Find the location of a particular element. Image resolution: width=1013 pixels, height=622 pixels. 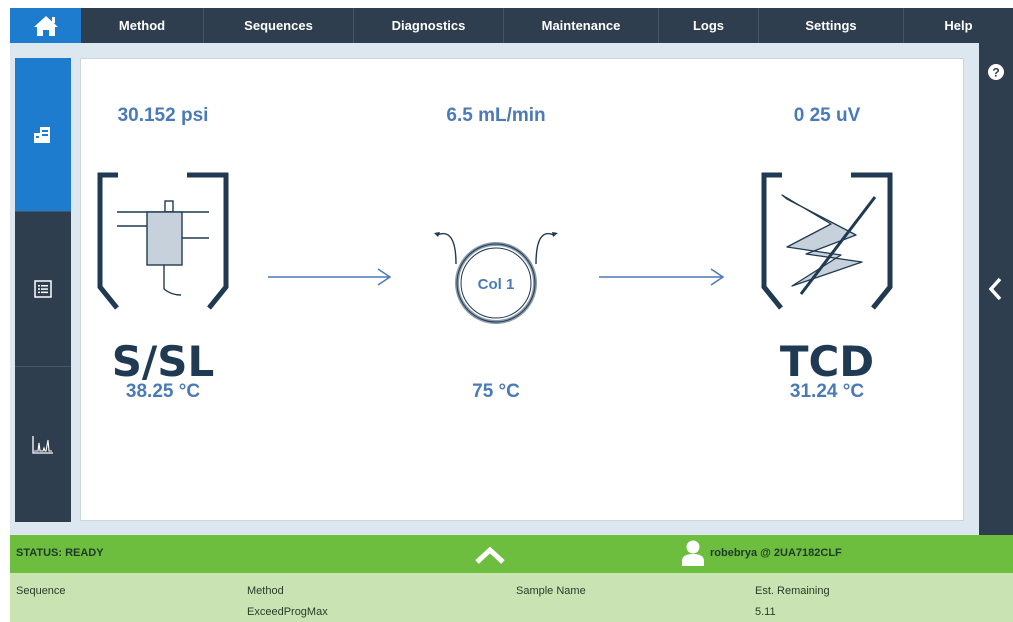

nav-diagnostics: Diagnostics is located at coordinates (429, 25).